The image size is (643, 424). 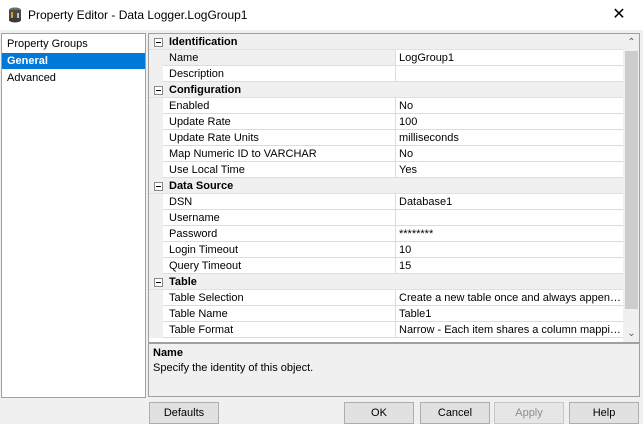 What do you see at coordinates (379, 413) in the screenshot?
I see `ok-button: OK` at bounding box center [379, 413].